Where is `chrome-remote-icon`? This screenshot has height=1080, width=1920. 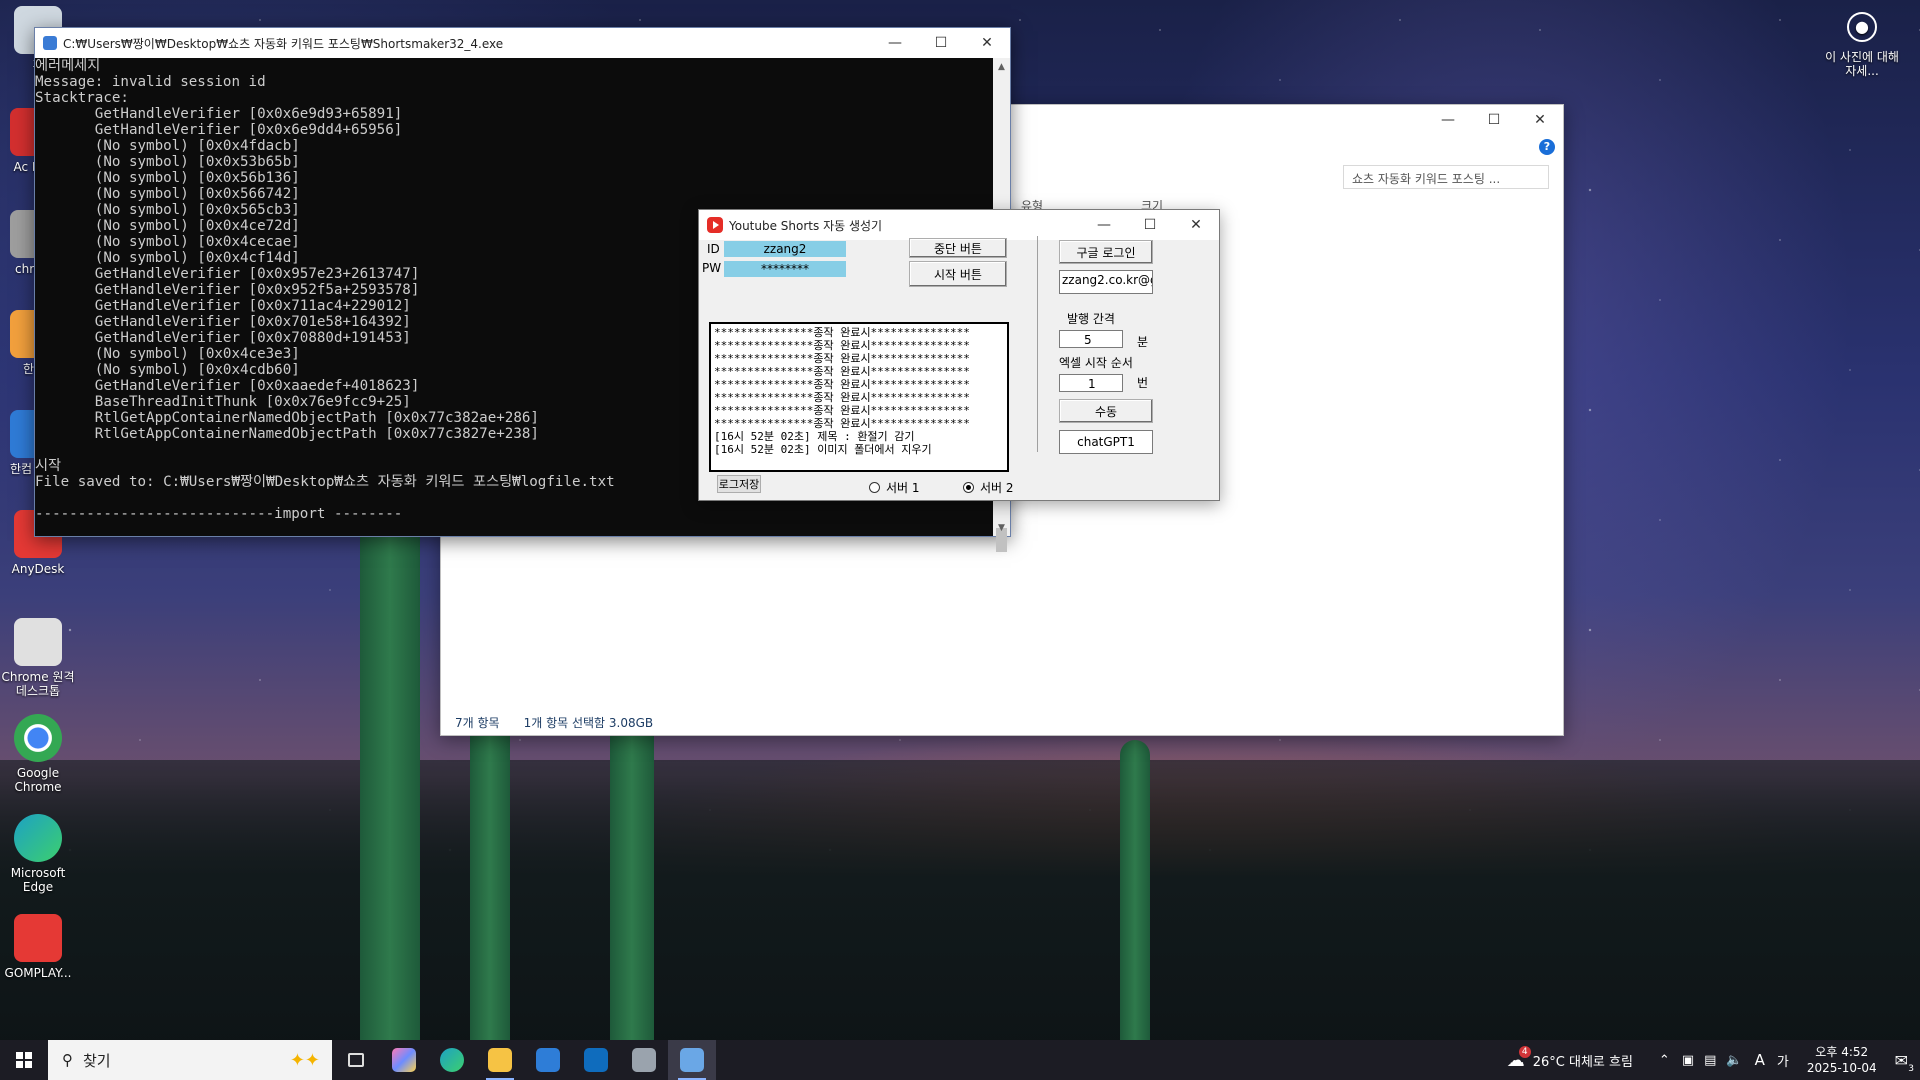
chrome-remote-icon is located at coordinates (38, 642).